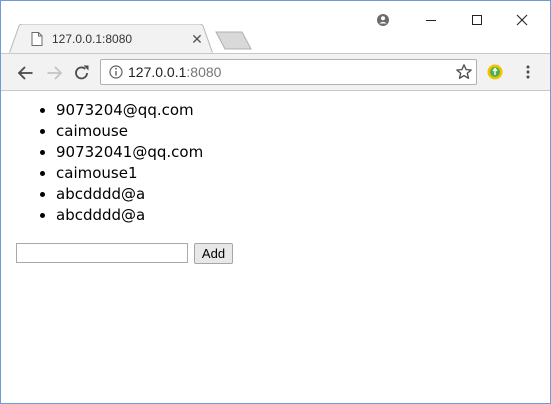 The image size is (551, 404). Describe the element at coordinates (464, 72) in the screenshot. I see `star-icon` at that location.